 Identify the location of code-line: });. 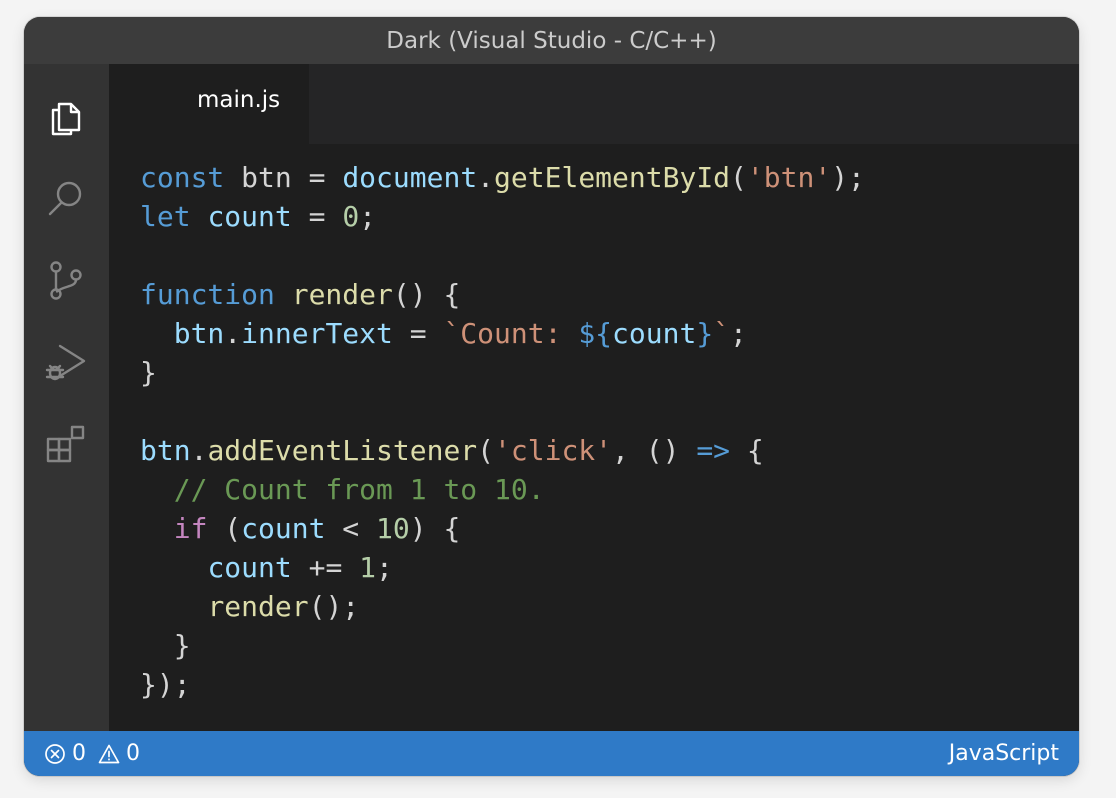
(502, 684).